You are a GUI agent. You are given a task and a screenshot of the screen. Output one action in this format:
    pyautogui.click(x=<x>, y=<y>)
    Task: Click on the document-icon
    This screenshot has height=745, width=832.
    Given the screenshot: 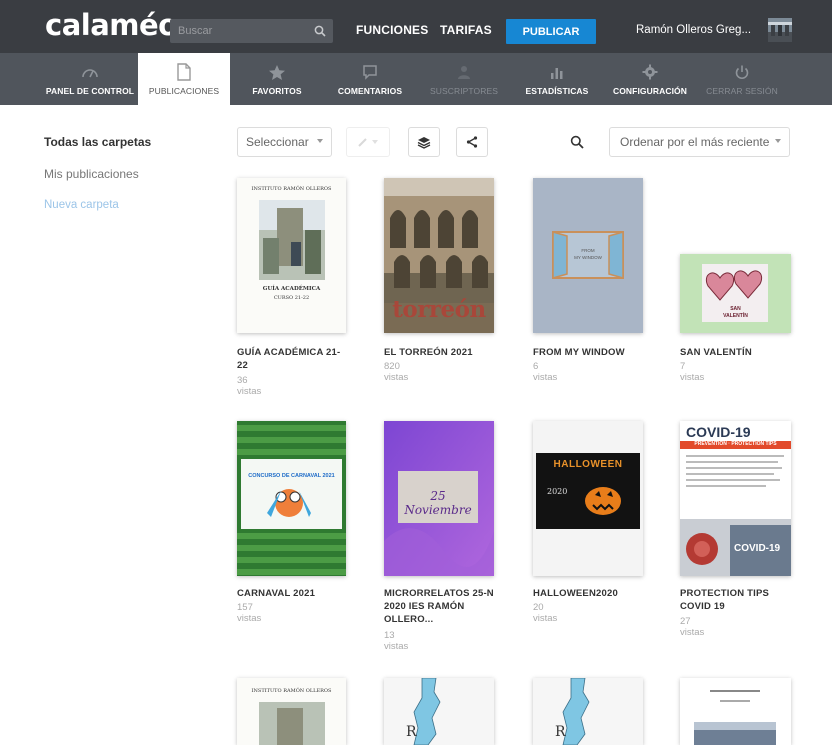 What is the action you would take?
    pyautogui.click(x=184, y=72)
    